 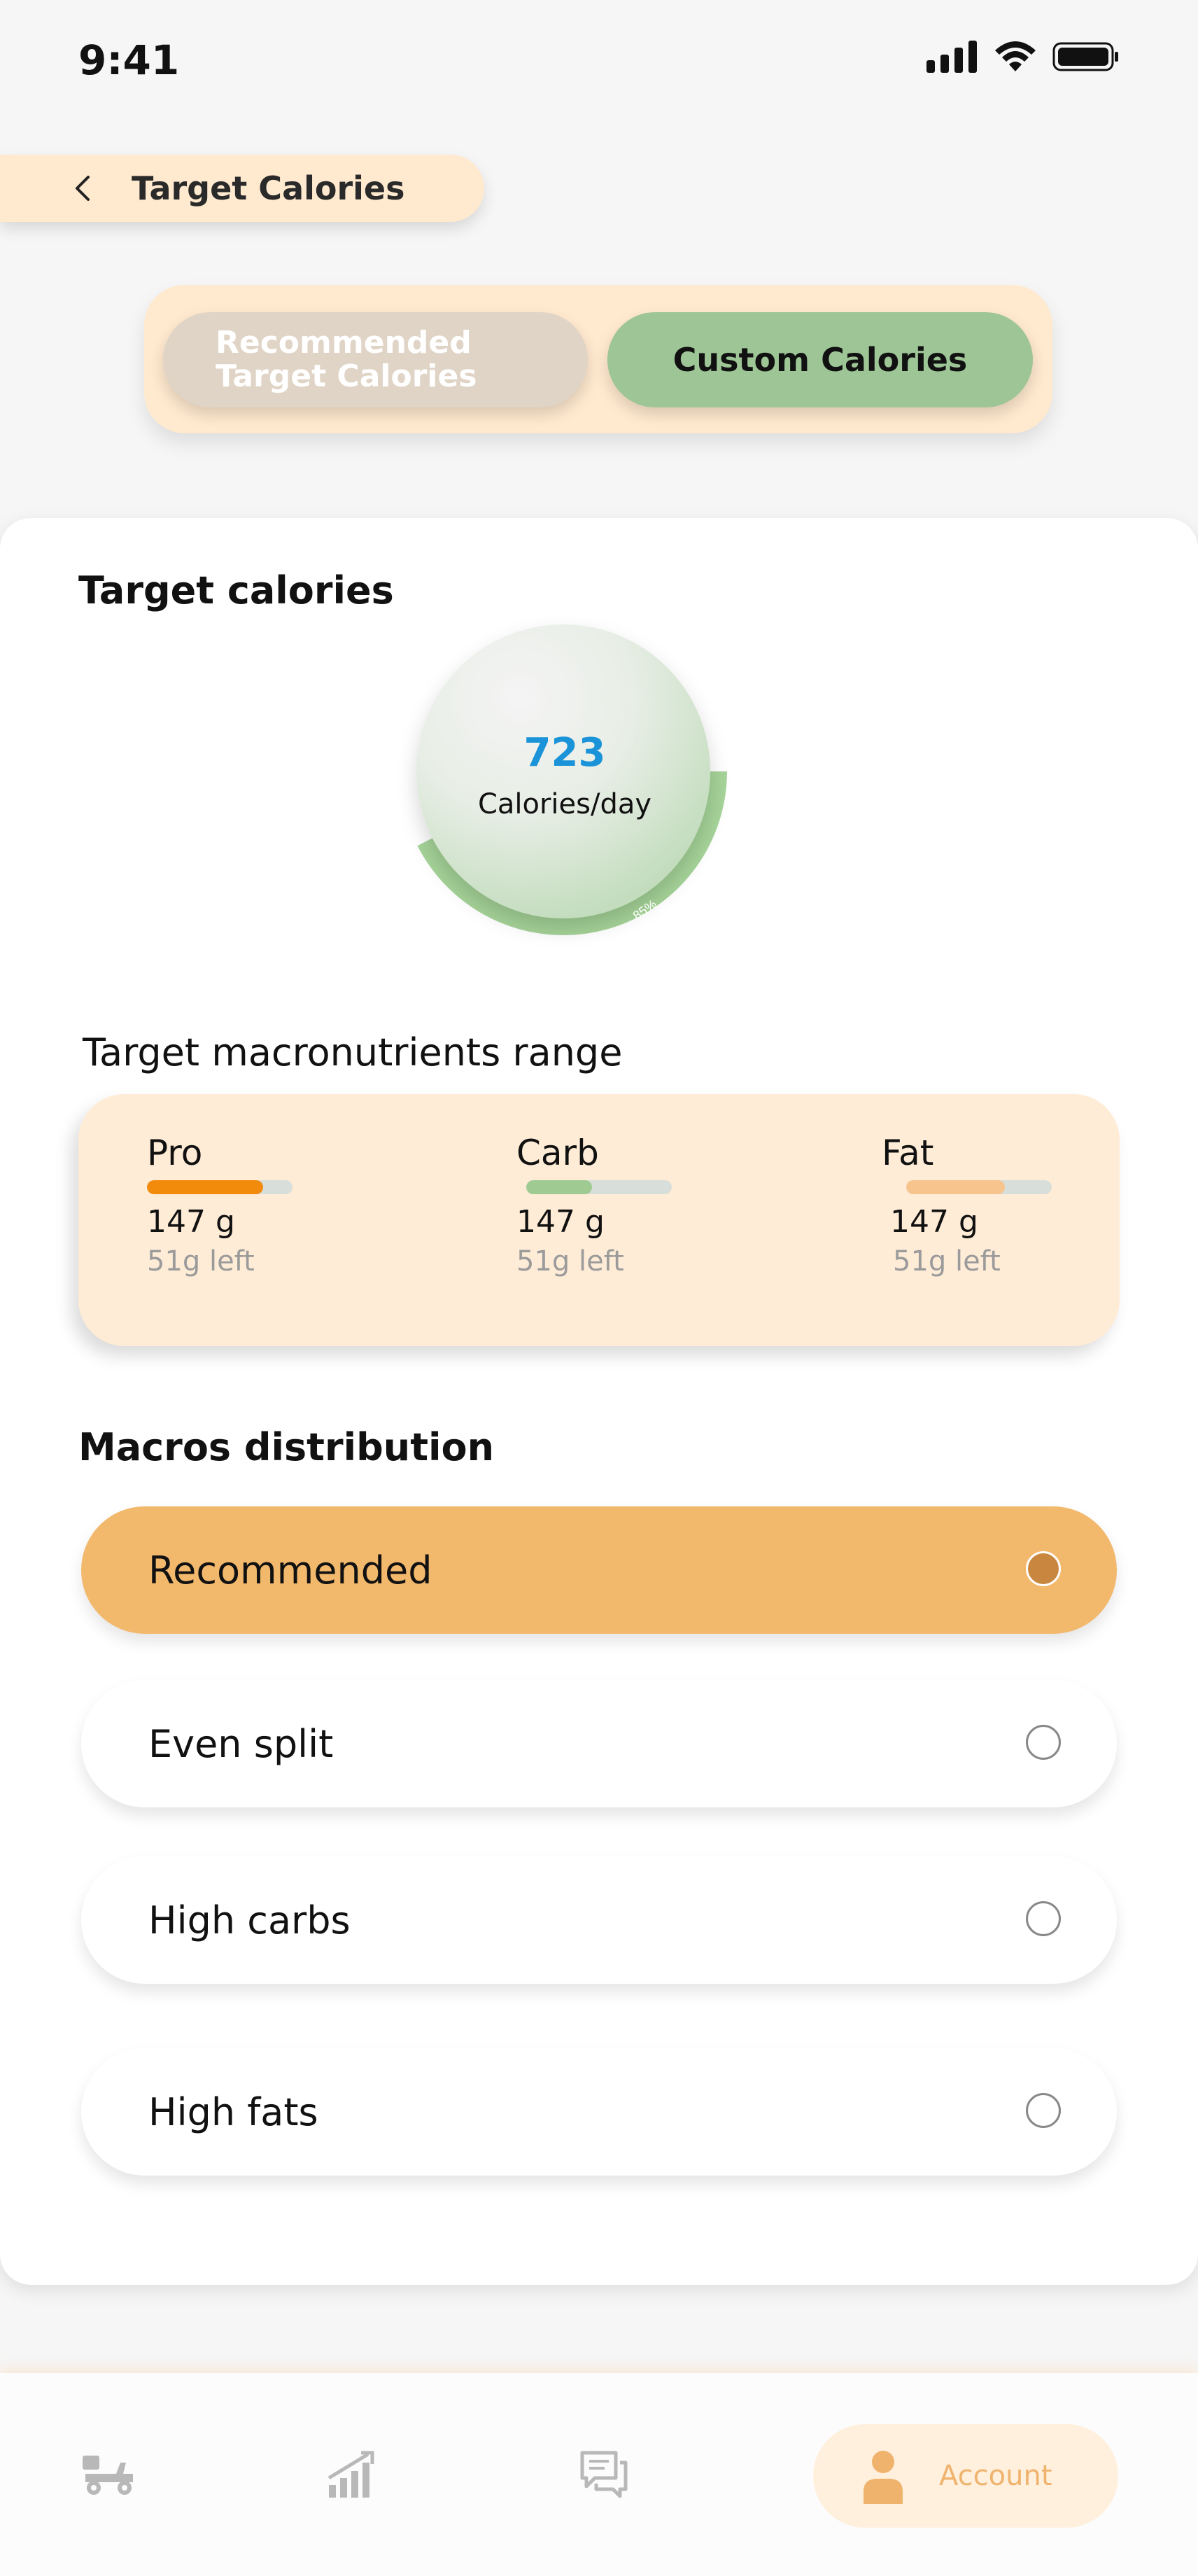 What do you see at coordinates (908, 1153) in the screenshot?
I see `macro-name: Fat` at bounding box center [908, 1153].